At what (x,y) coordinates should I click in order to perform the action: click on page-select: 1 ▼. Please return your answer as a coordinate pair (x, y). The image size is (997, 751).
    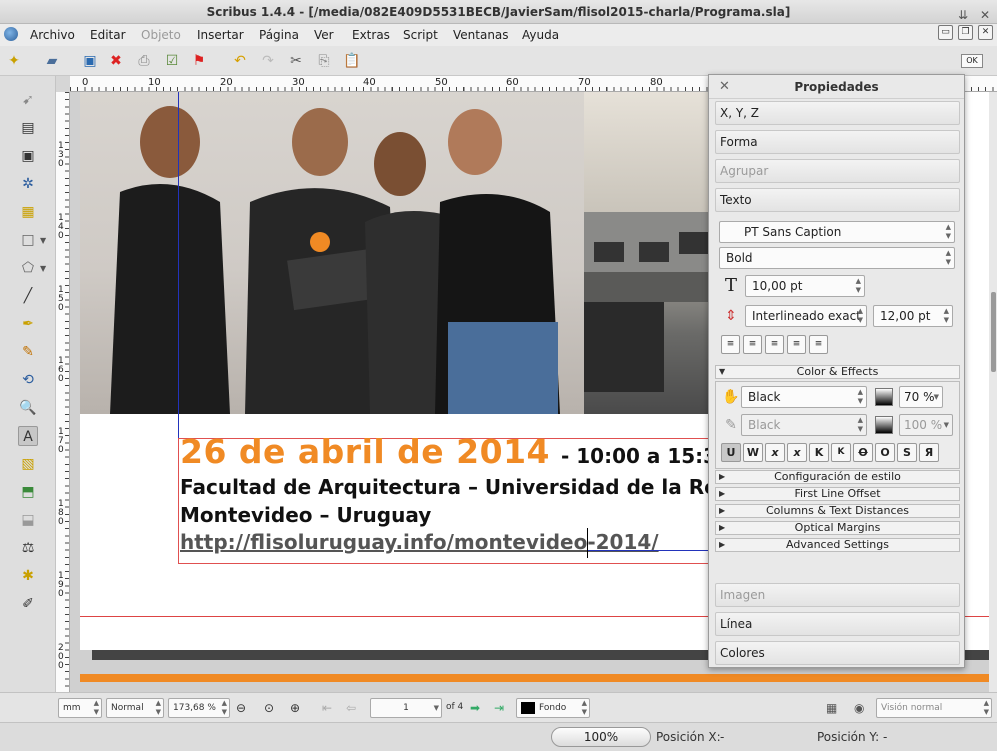
    Looking at the image, I should click on (406, 708).